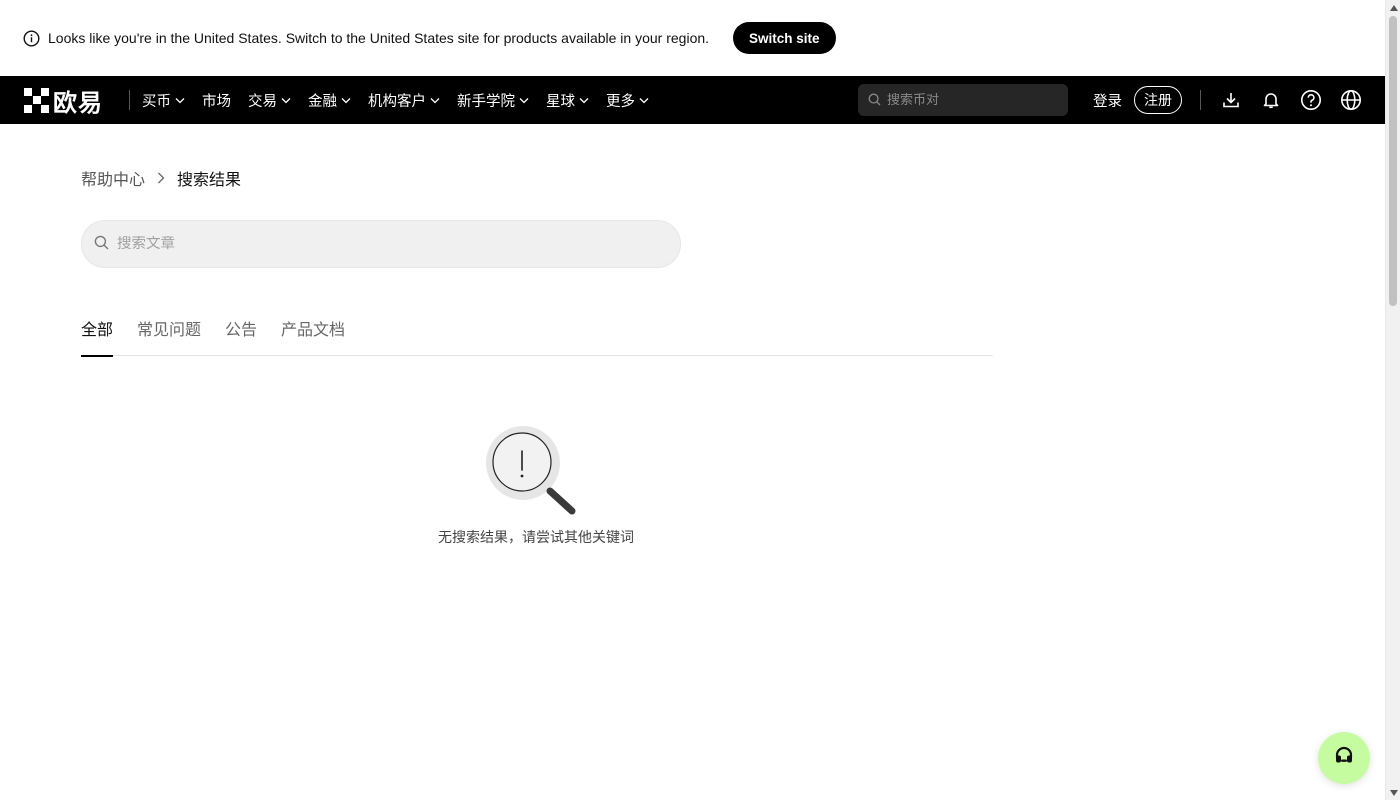 Image resolution: width=1400 pixels, height=800 pixels. What do you see at coordinates (537, 336) in the screenshot?
I see `result-tabs: 全部 常见问题 公告 产品文档` at bounding box center [537, 336].